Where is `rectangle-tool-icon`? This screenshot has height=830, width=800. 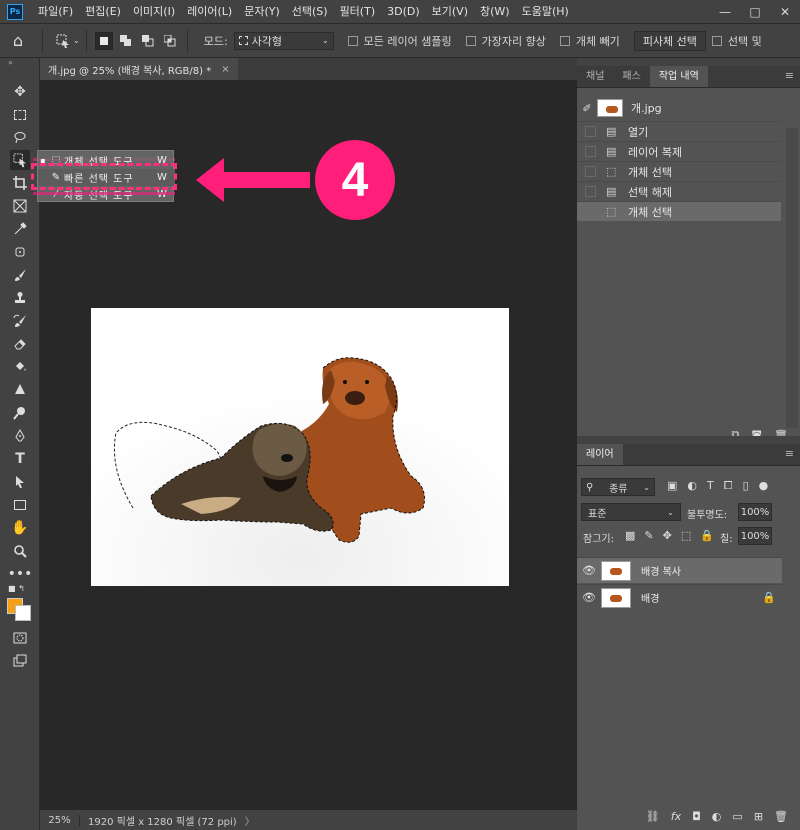 rectangle-tool-icon is located at coordinates (20, 505).